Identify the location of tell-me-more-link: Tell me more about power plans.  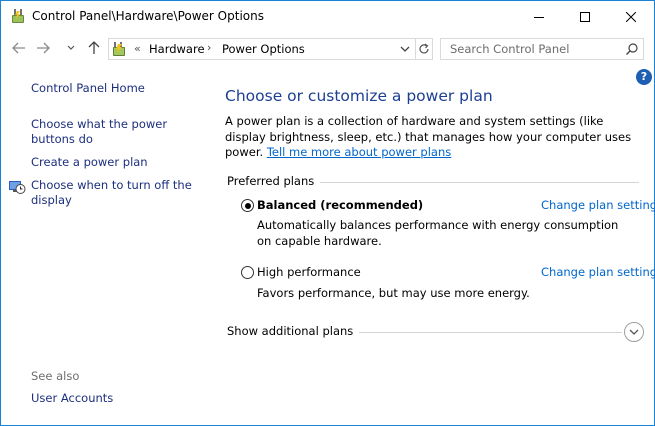
(359, 152).